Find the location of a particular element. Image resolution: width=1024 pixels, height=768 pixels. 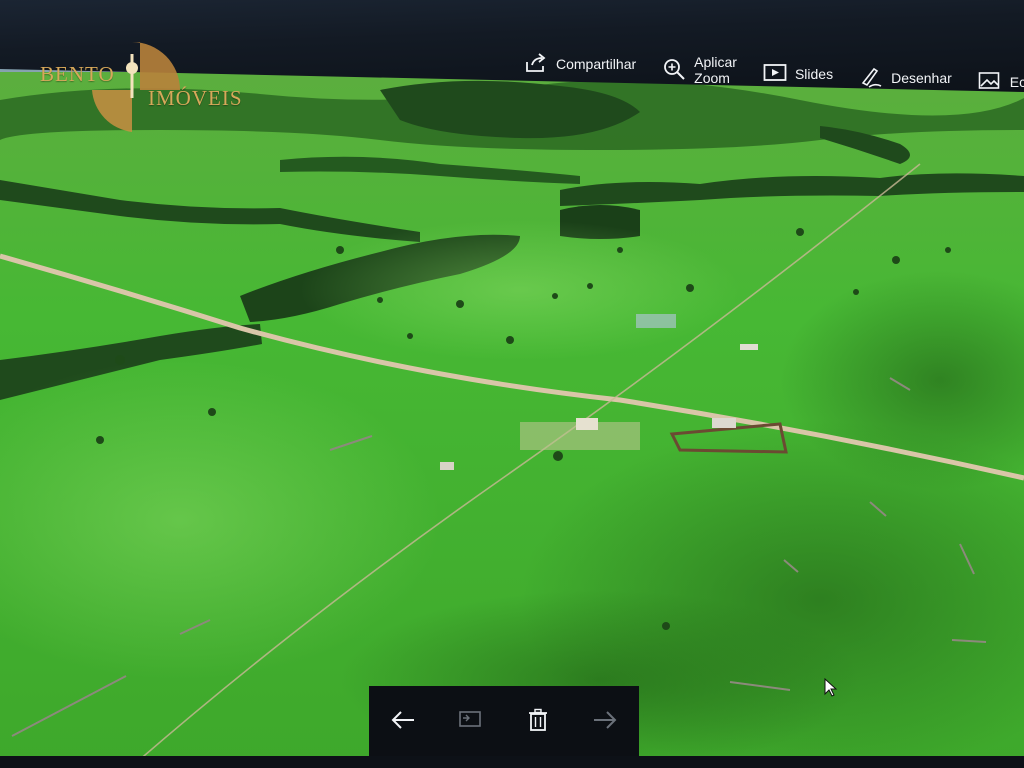

forward-button is located at coordinates (605, 722).